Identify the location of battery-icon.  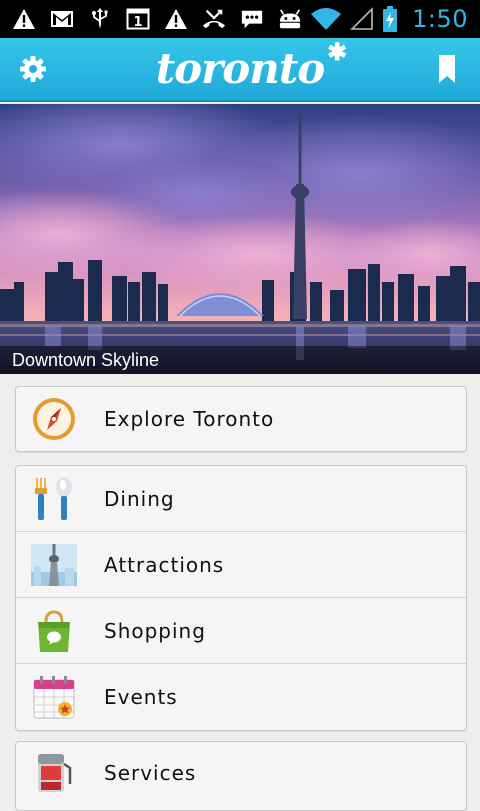
(390, 19).